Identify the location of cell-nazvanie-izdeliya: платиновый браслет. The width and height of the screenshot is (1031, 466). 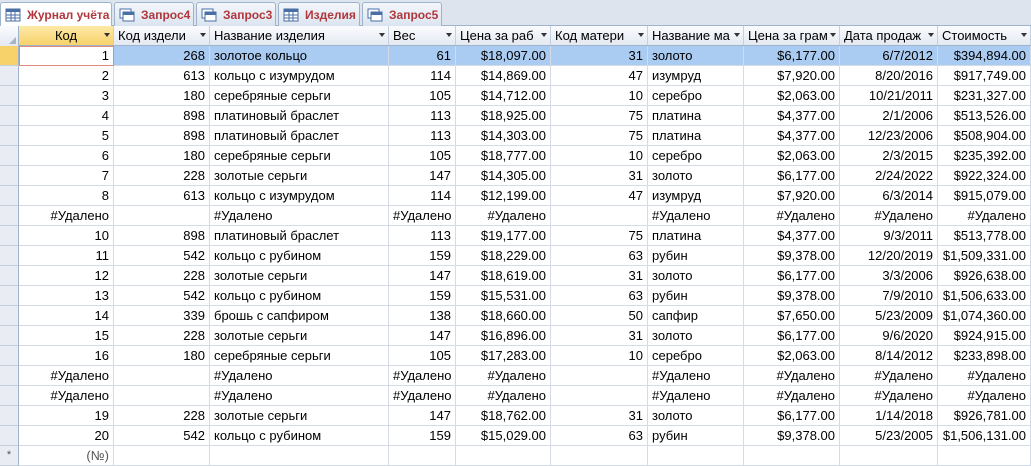
(299, 136).